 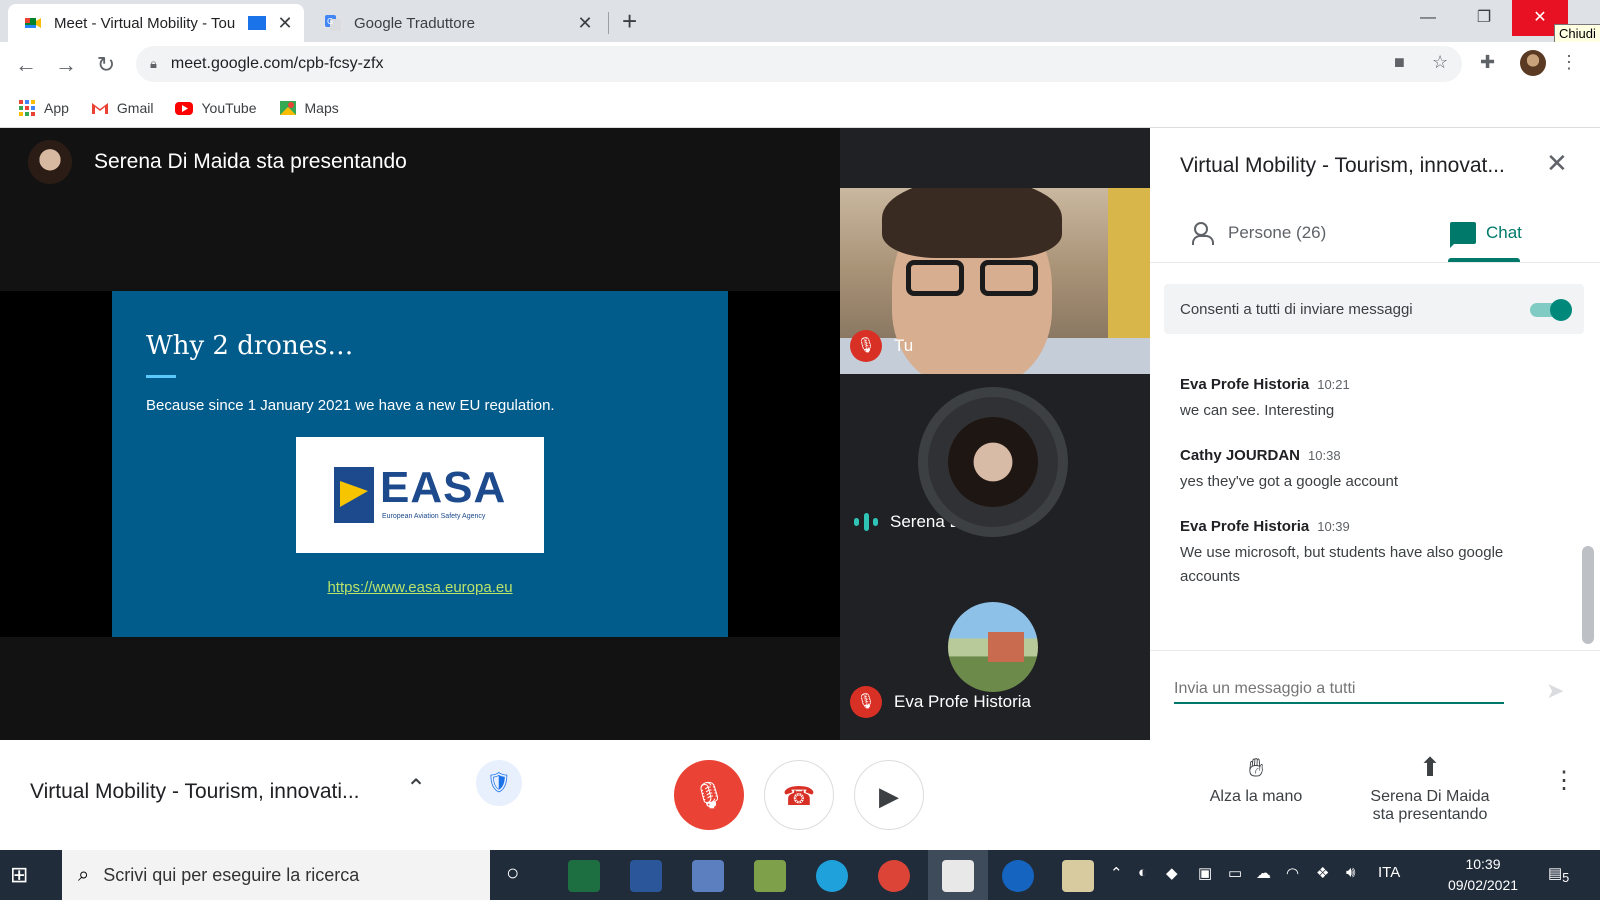 What do you see at coordinates (420, 495) in the screenshot?
I see `easa-logo-box: EASA European Aviation Safety Agency` at bounding box center [420, 495].